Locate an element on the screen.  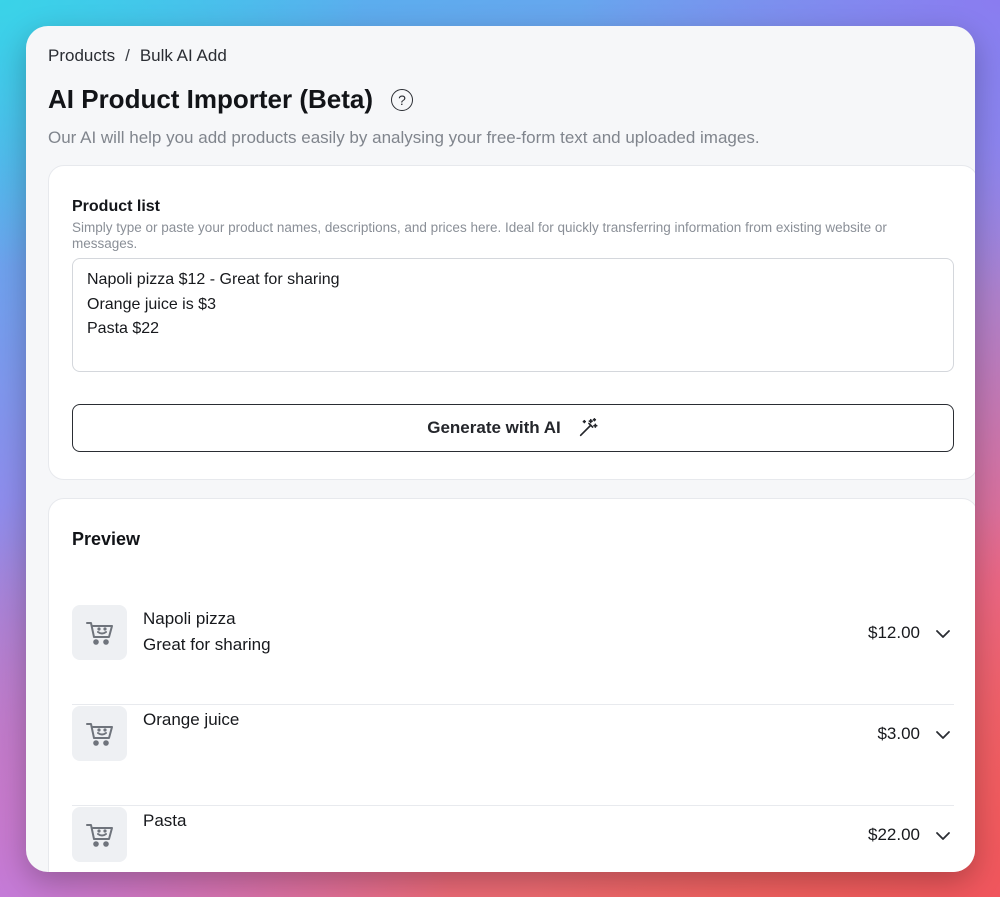
list-item: Napoli pizza Great for sharing $12.00 is located at coordinates (513, 655).